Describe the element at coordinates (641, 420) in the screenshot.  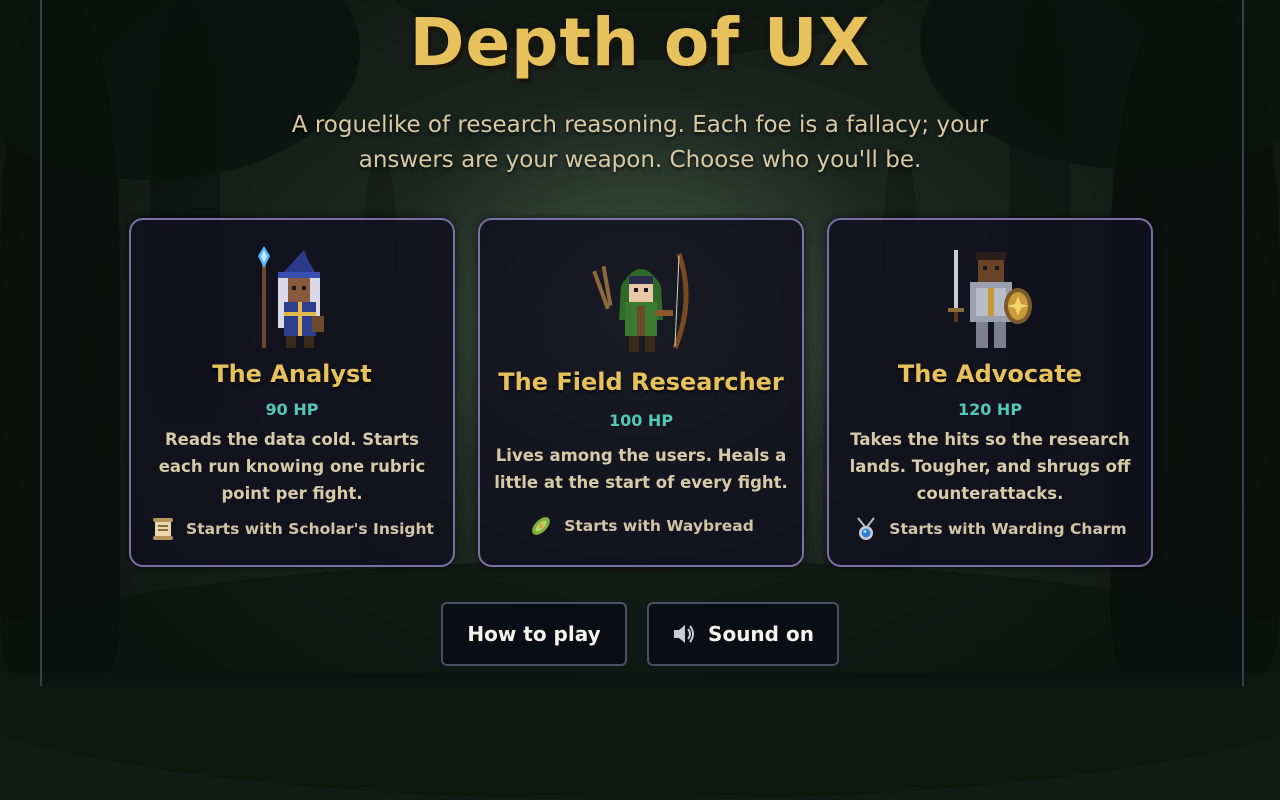
I see `character-hp: 100 HP` at that location.